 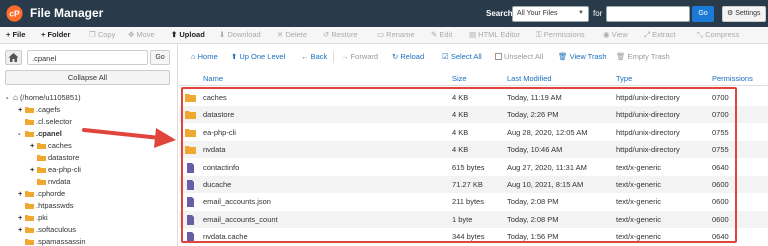 I want to click on tree-item-cagefs: + .cagefs, so click(x=39, y=110).